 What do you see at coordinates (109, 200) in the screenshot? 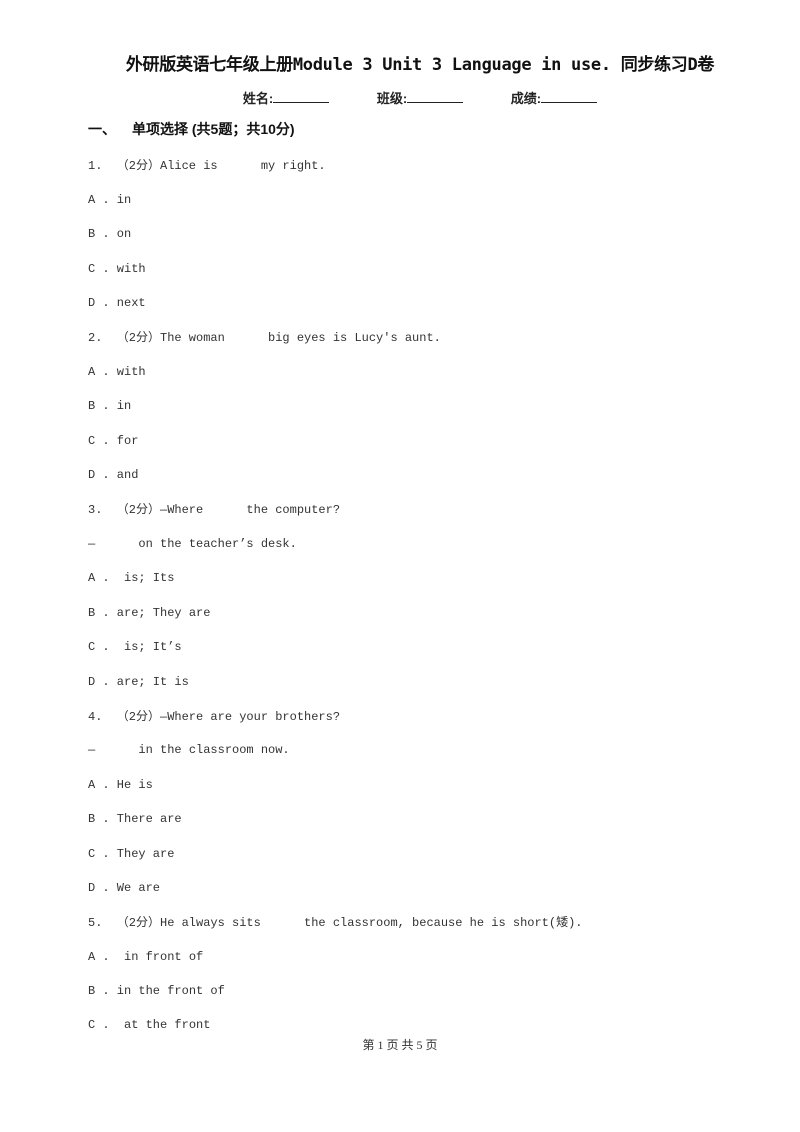
I see `question-1-option-a: A . in` at bounding box center [109, 200].